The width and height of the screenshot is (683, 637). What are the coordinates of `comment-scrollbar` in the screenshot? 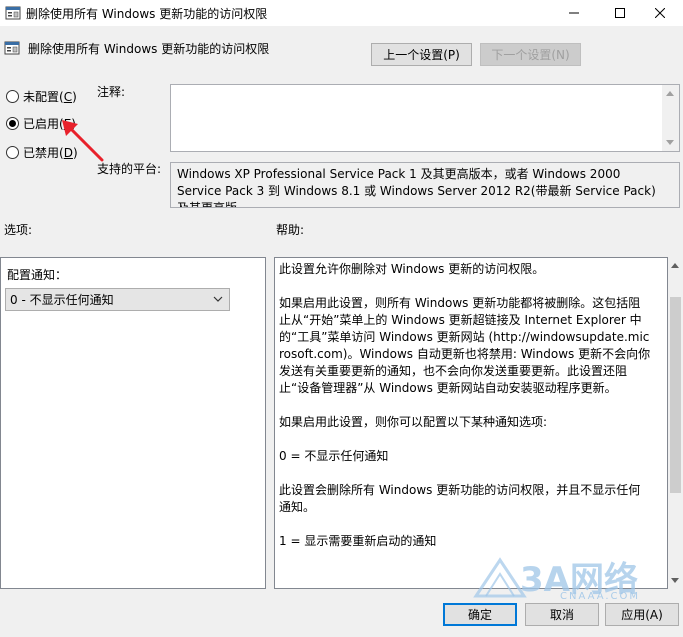 It's located at (670, 118).